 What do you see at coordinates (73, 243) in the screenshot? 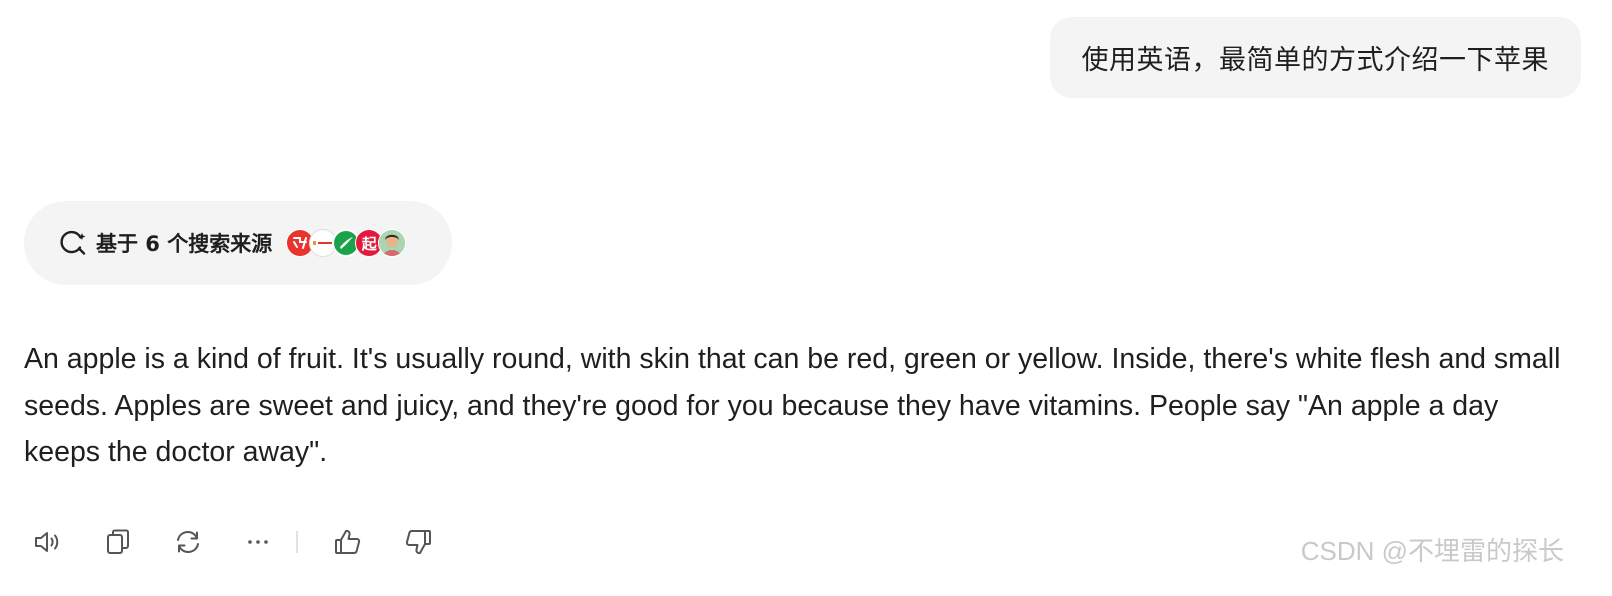
I see `search-sources-icon` at bounding box center [73, 243].